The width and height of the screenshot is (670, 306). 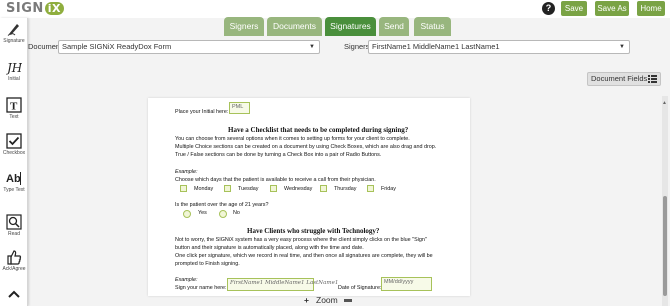 I want to click on signers-select-value: FirstName1 MiddleName1 LastName1, so click(x=436, y=46).